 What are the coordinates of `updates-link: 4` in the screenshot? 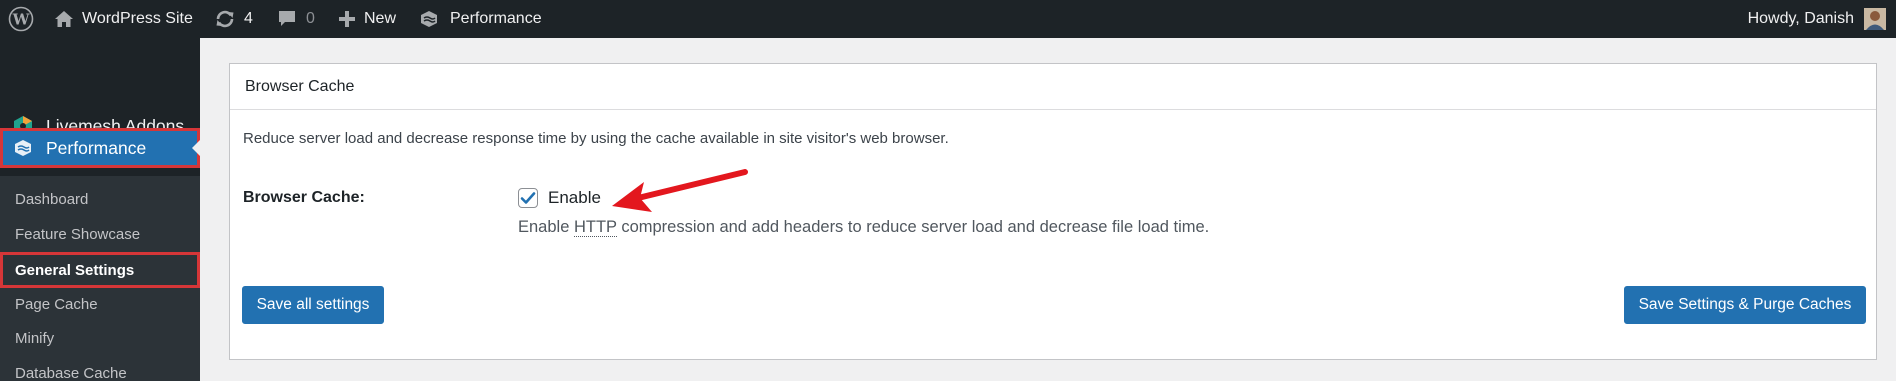 It's located at (233, 19).